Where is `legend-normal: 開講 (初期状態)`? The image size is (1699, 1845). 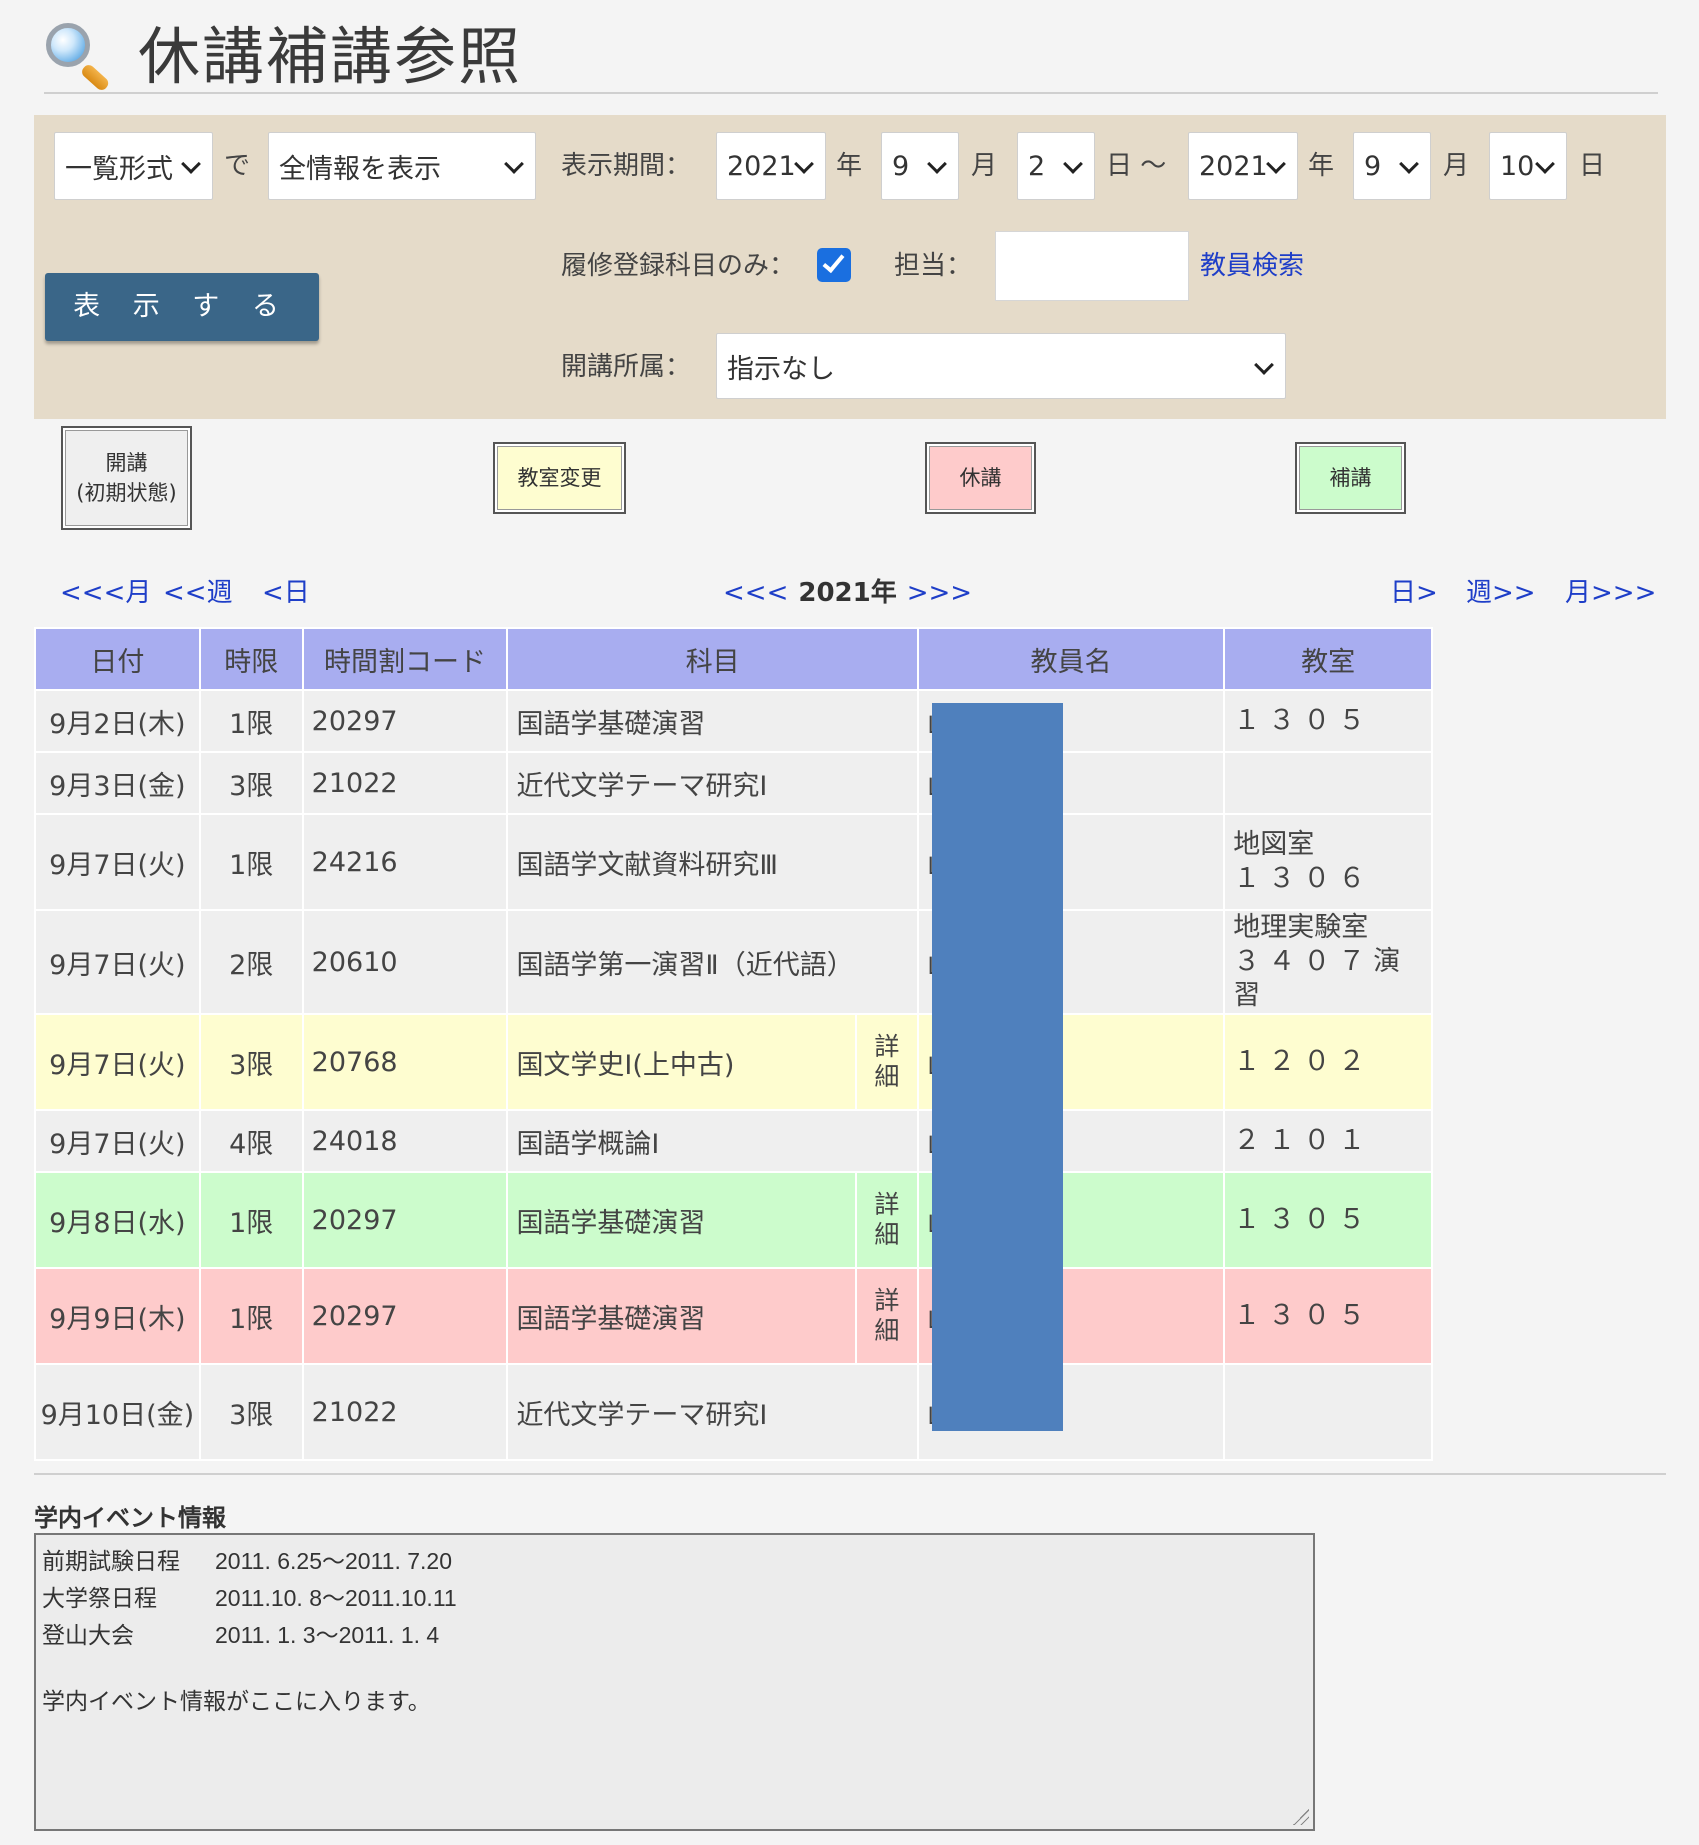
legend-normal: 開講 (初期状態) is located at coordinates (126, 478).